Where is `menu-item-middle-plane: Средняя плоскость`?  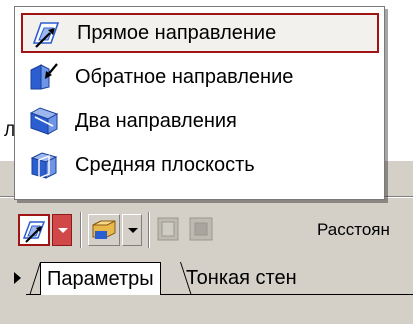 menu-item-middle-plane: Средняя плоскость is located at coordinates (200, 165).